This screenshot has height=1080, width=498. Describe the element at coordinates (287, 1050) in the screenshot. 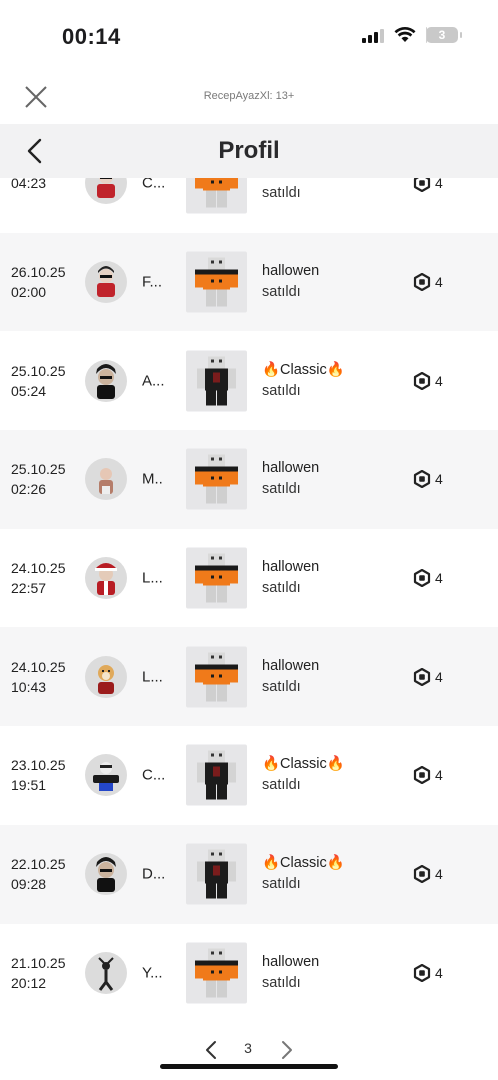

I see `next-page-icon` at that location.